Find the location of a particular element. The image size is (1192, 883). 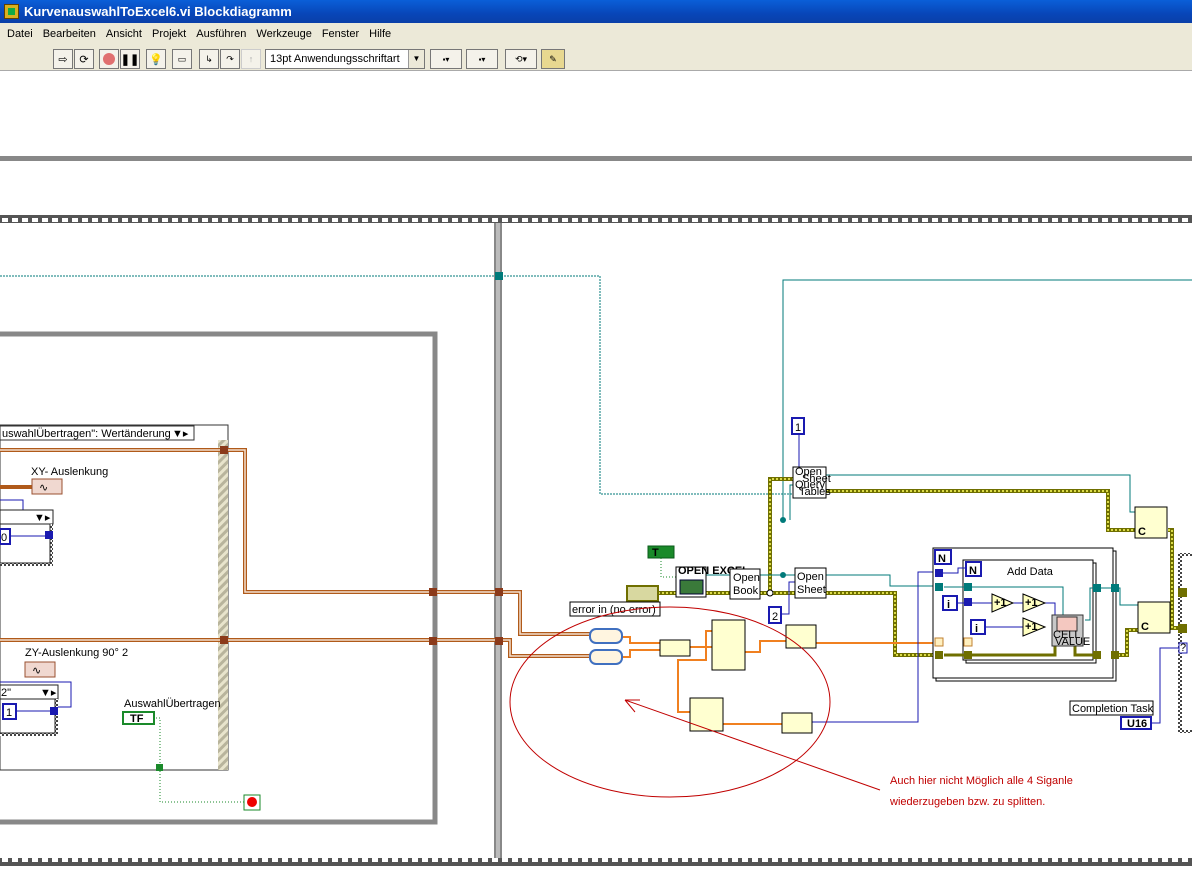

add-data-label: Add Data is located at coordinates (1030, 572).